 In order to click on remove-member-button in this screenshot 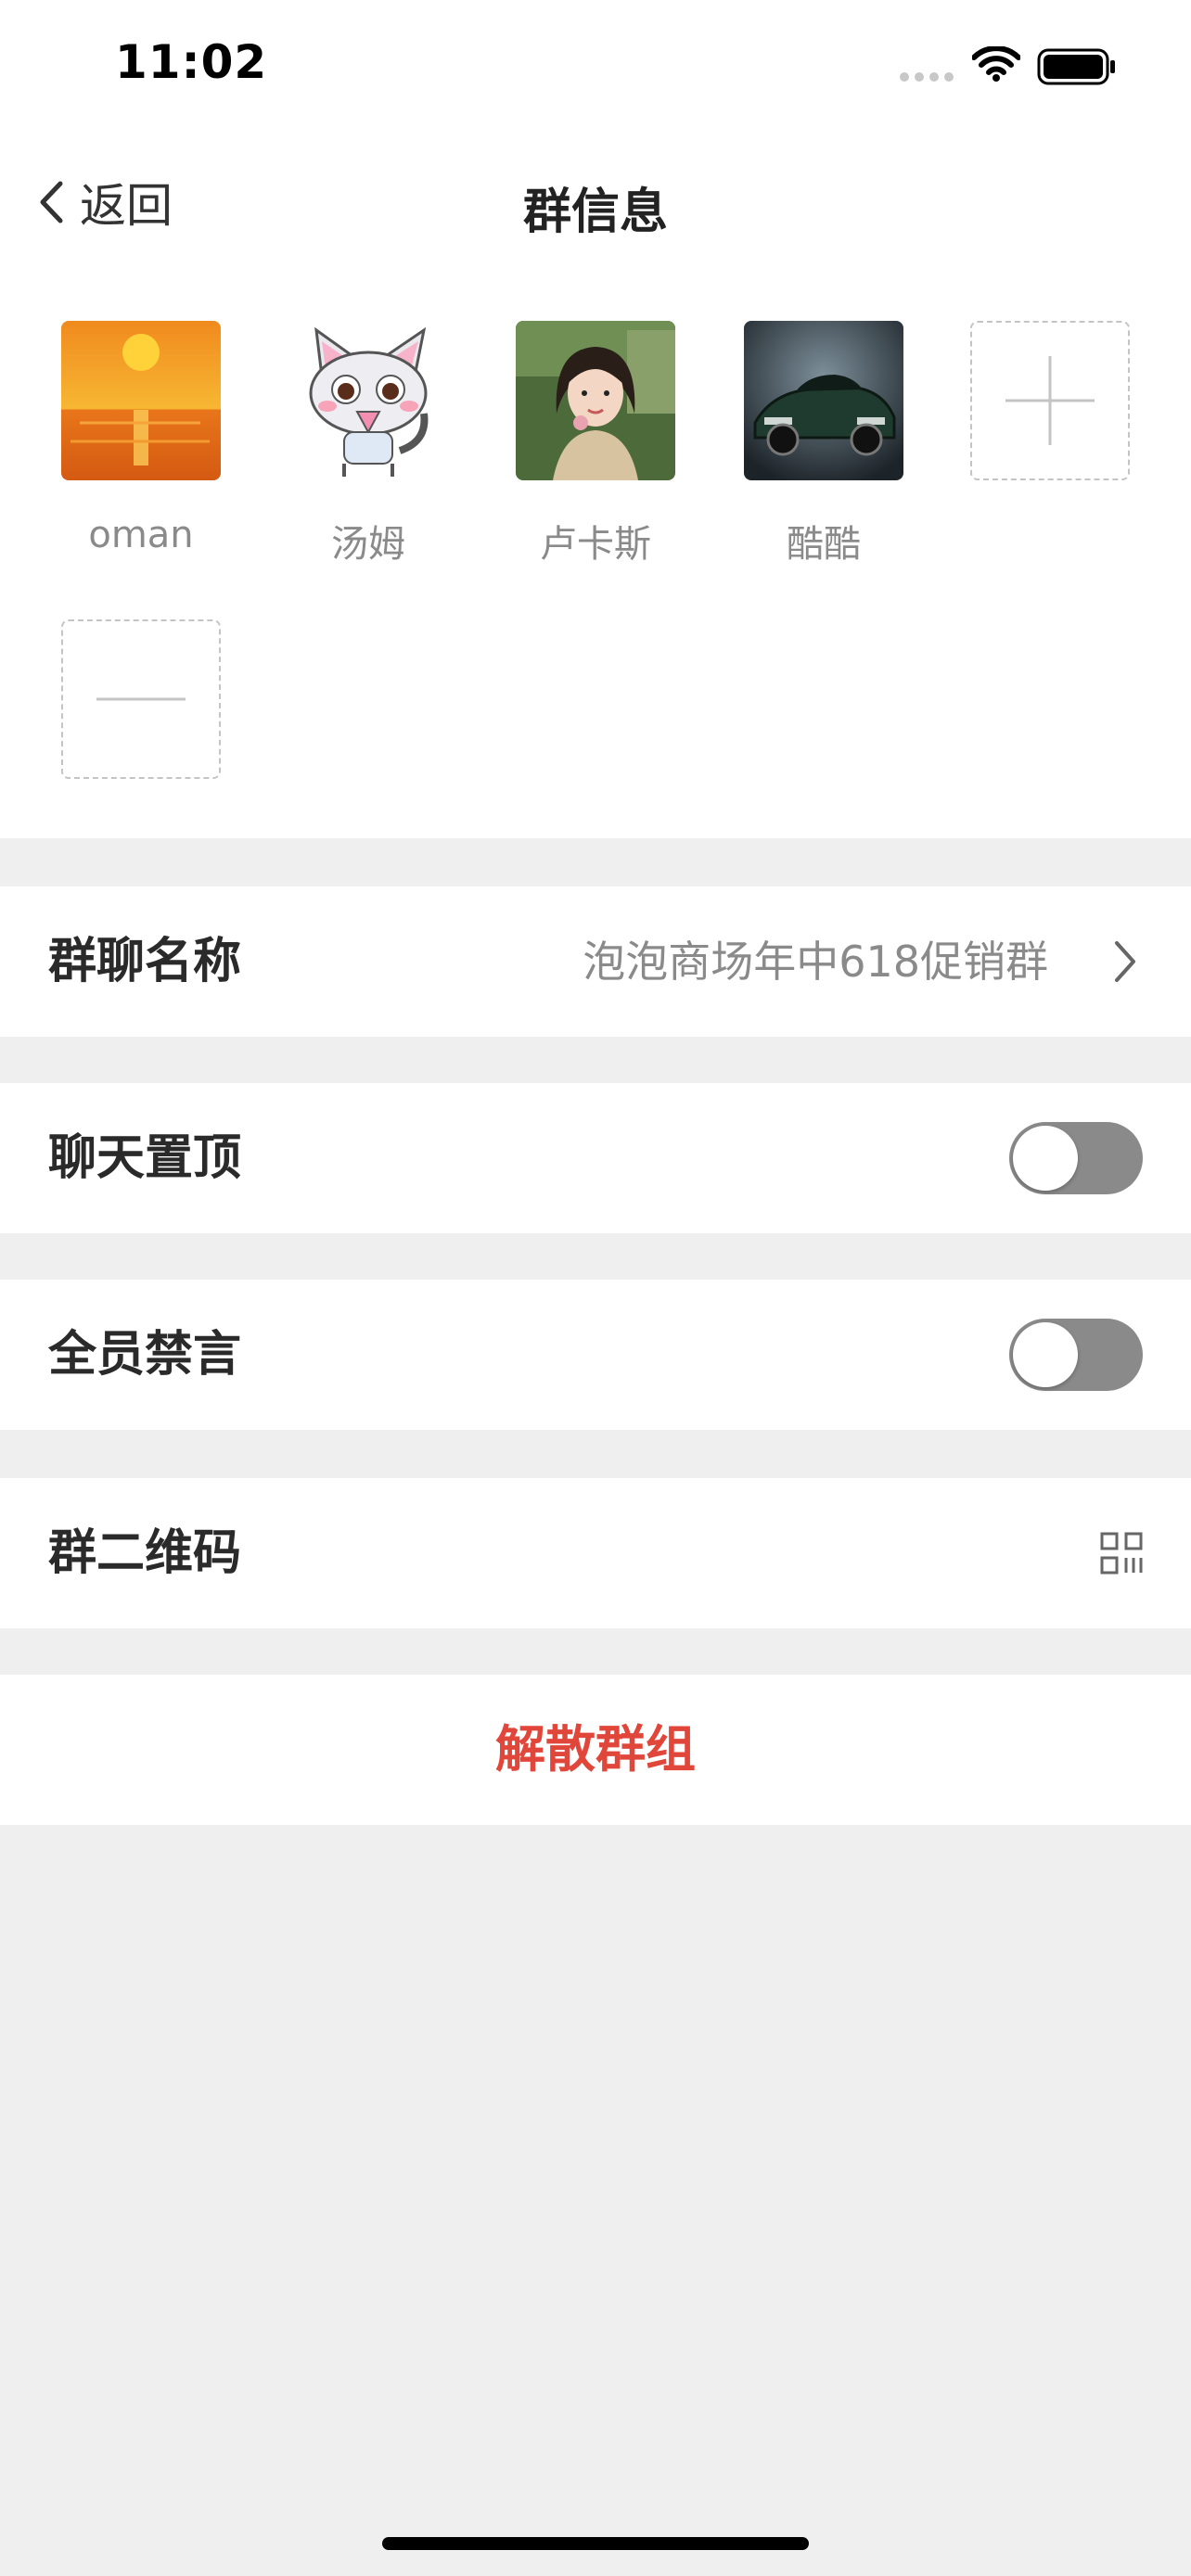, I will do `click(141, 699)`.